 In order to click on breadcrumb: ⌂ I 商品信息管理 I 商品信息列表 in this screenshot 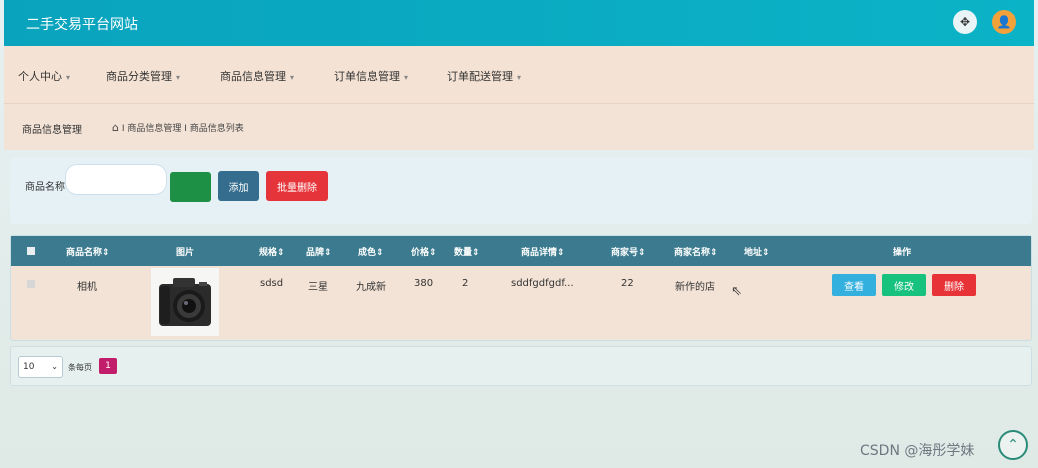, I will do `click(178, 127)`.